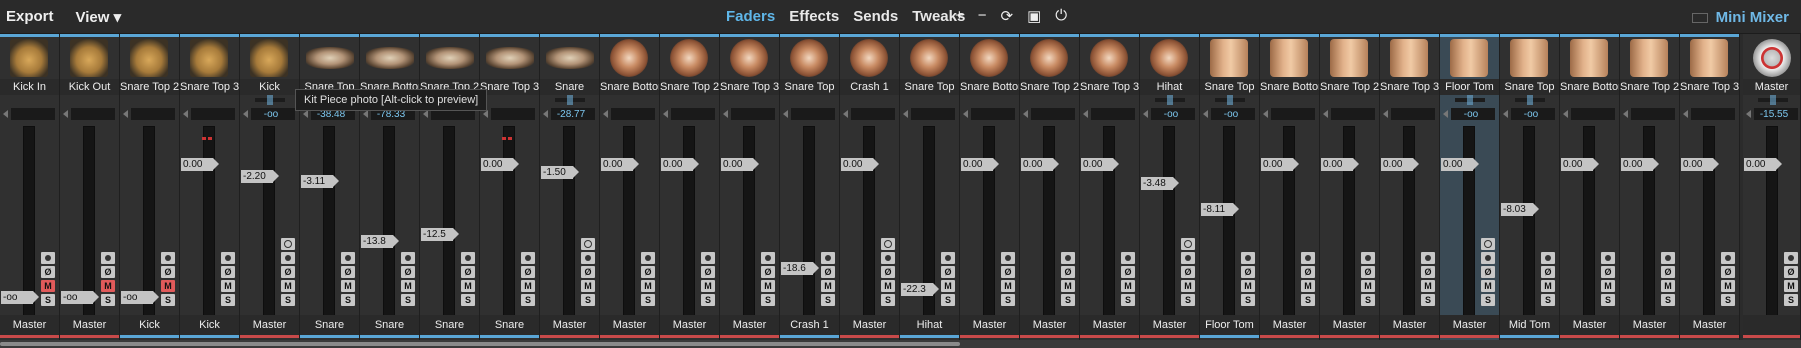 This screenshot has height=348, width=1801. I want to click on channel-name: Snare Top 3, so click(509, 87).